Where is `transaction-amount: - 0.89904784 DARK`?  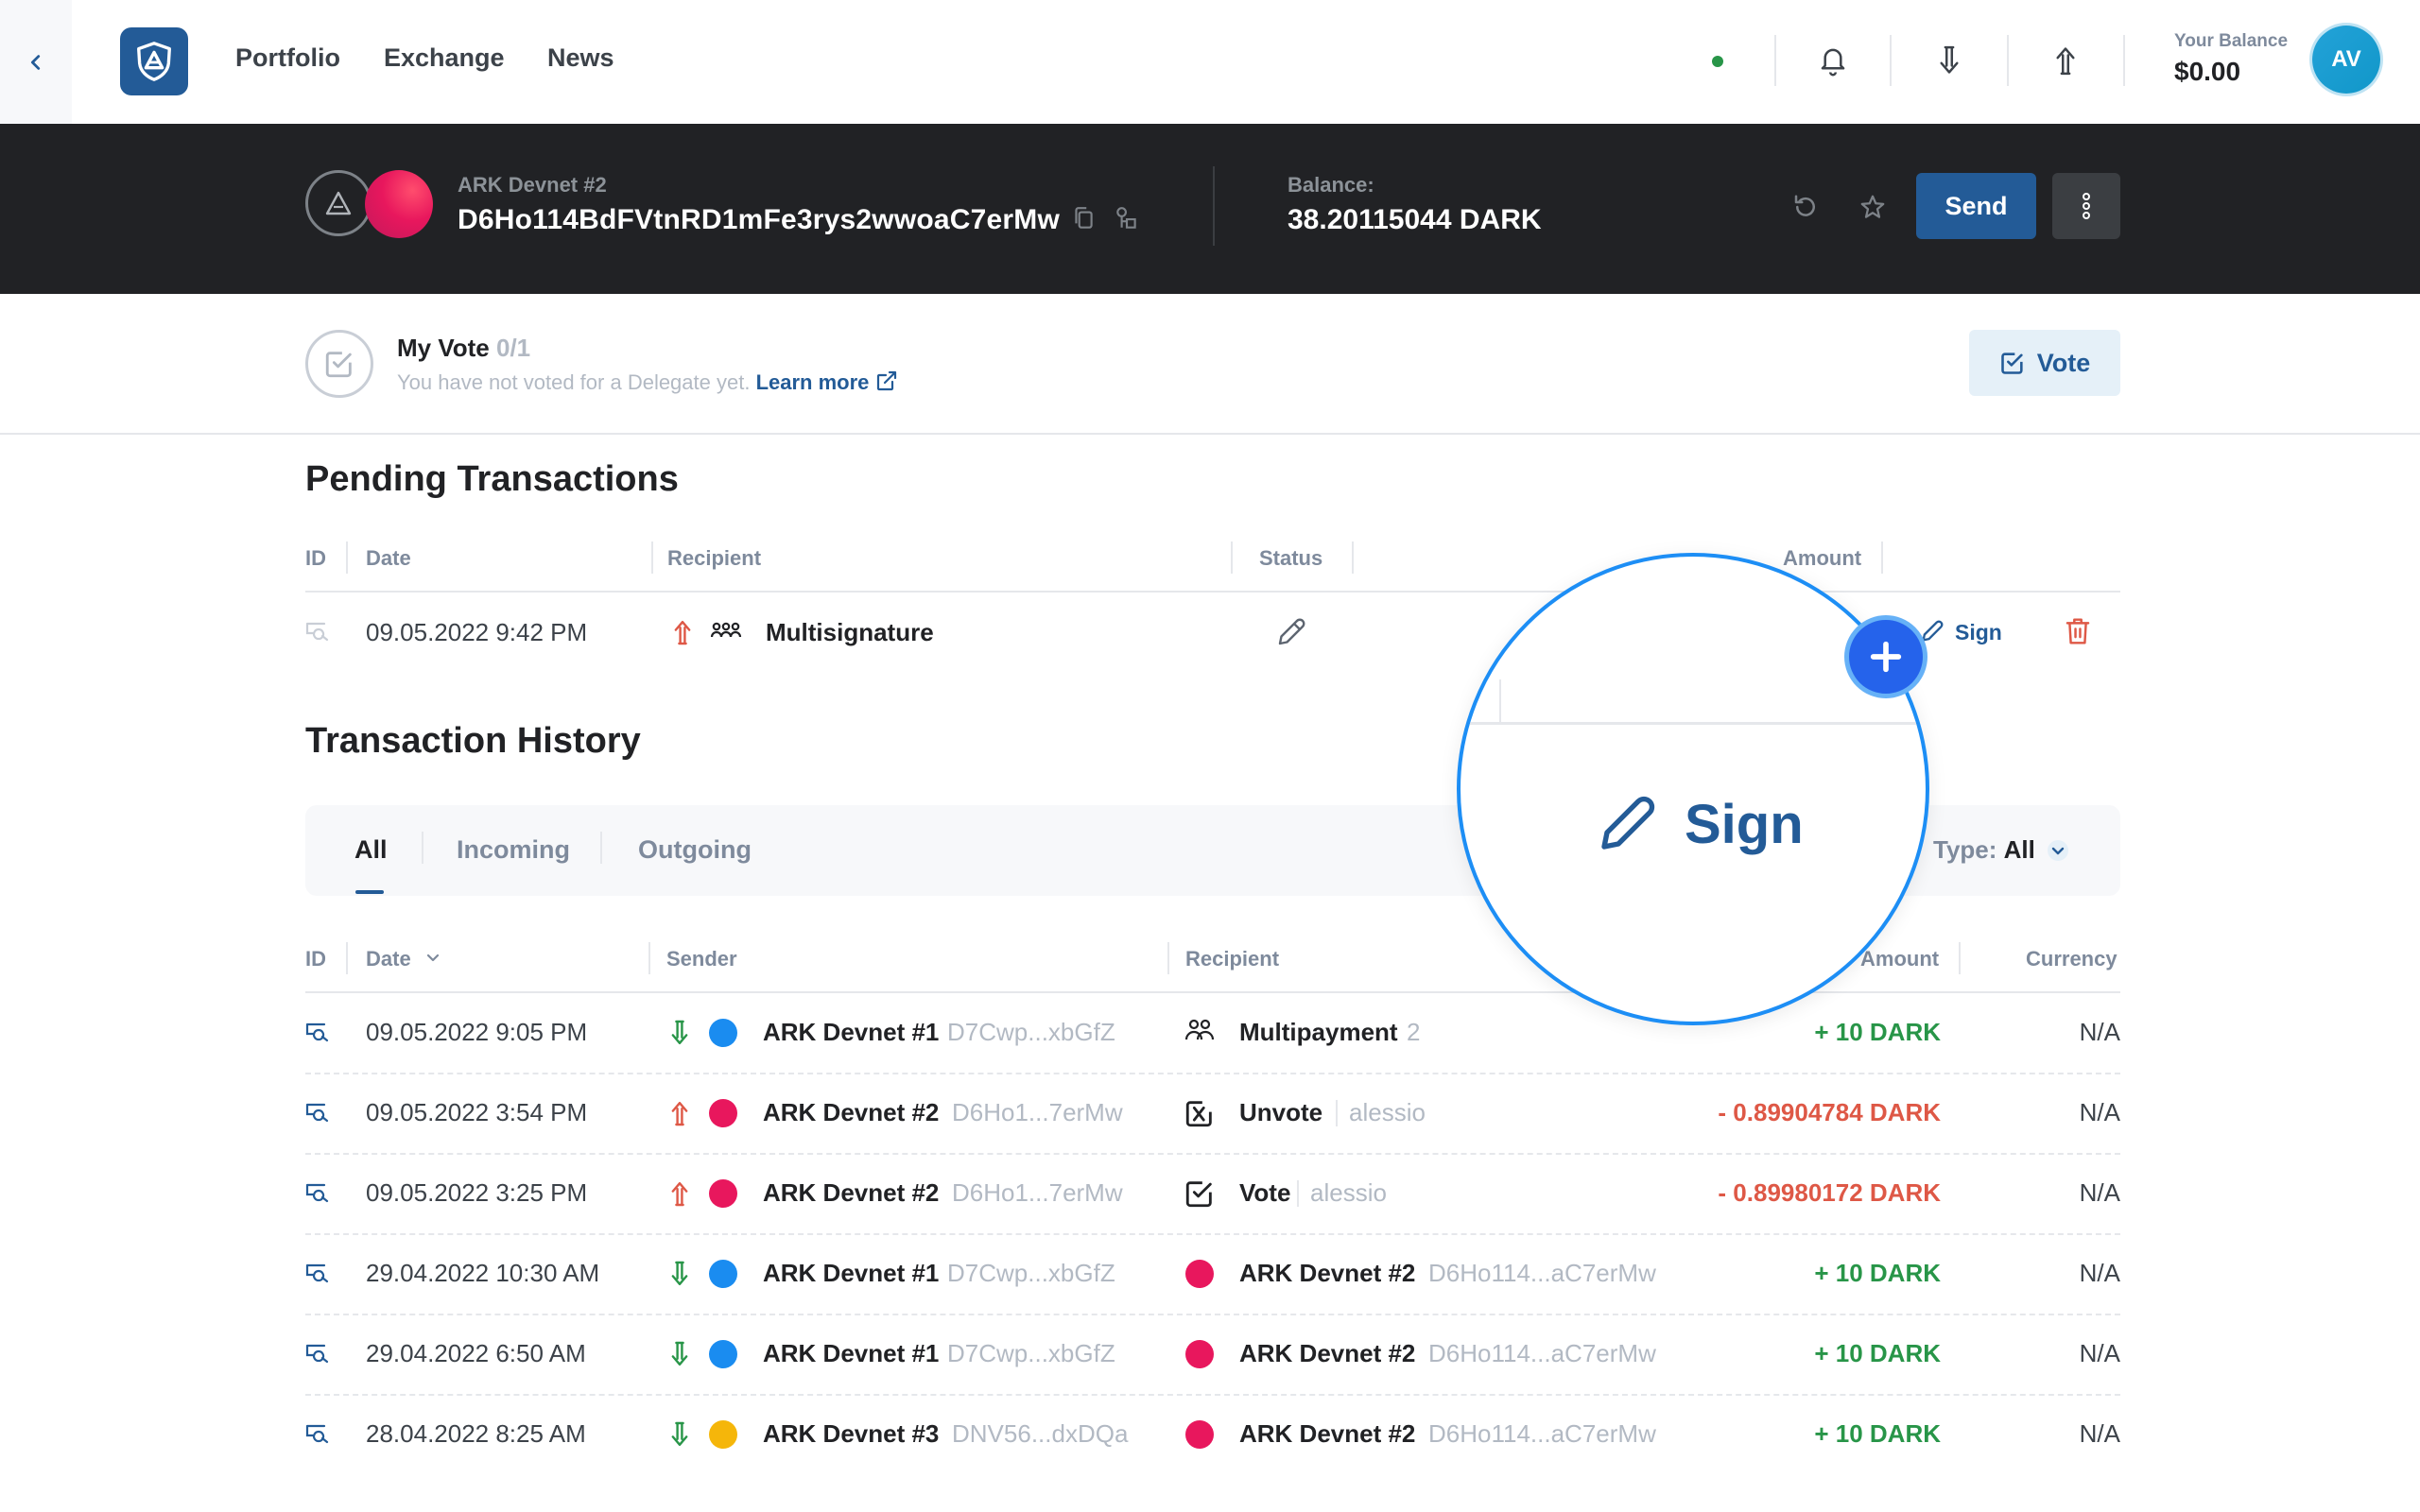 transaction-amount: - 0.89904784 DARK is located at coordinates (1829, 1112).